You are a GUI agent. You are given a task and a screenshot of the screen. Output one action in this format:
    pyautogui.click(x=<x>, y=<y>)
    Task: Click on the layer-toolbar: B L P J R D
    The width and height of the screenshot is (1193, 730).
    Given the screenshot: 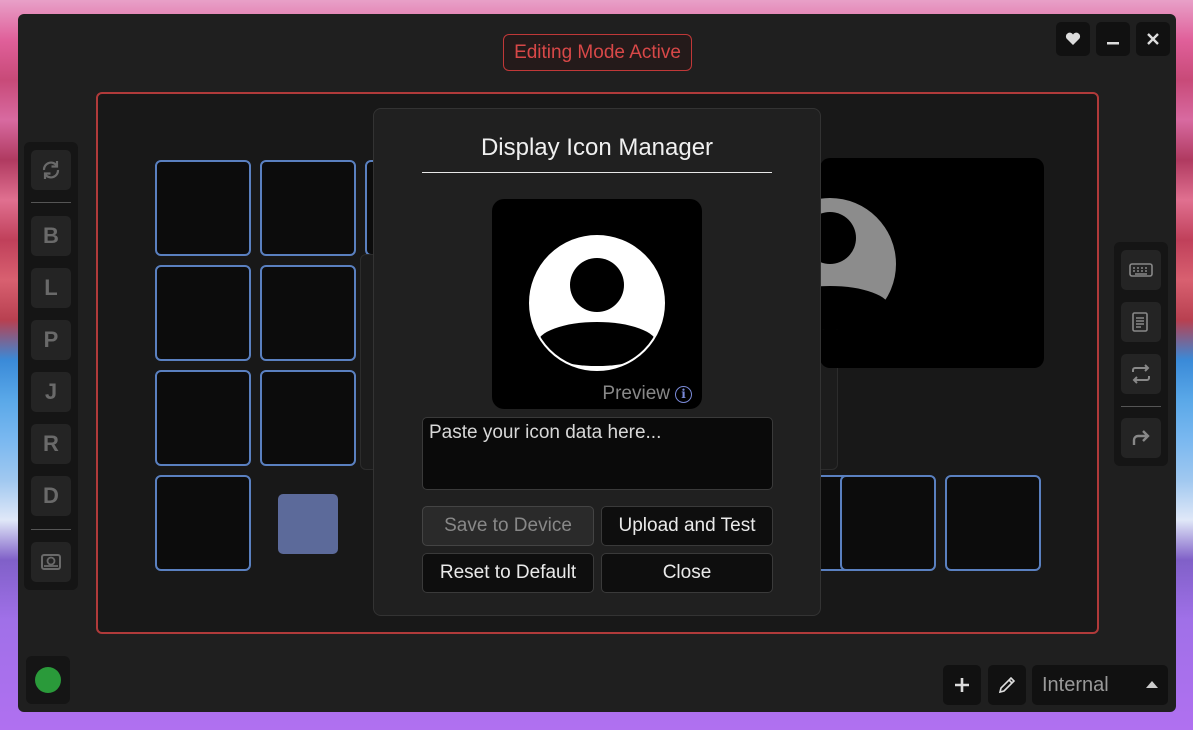 What is the action you would take?
    pyautogui.click(x=51, y=366)
    